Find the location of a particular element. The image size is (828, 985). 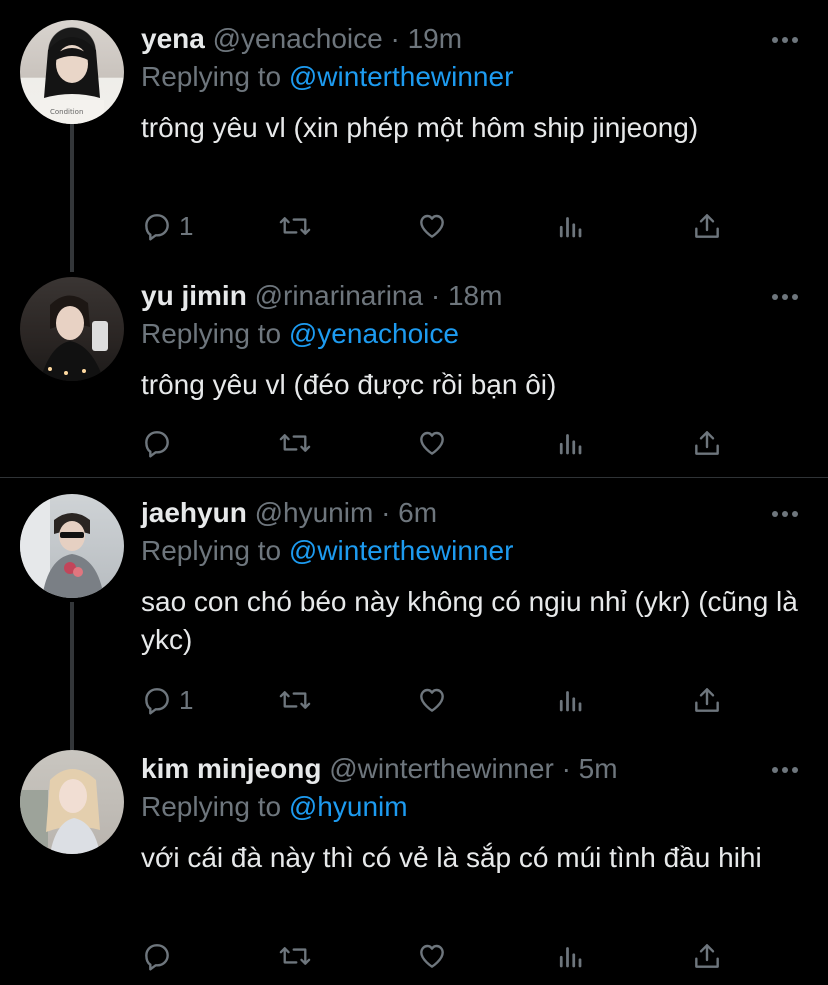

mention-link: @yenachoice is located at coordinates (374, 333).